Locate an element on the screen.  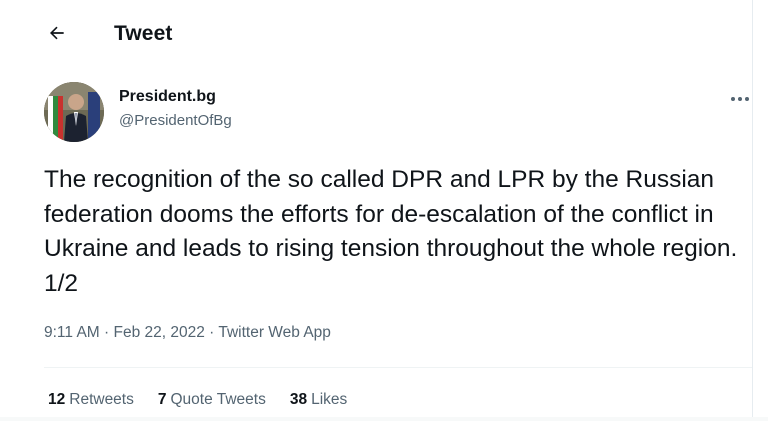
bottom-band is located at coordinates (384, 419).